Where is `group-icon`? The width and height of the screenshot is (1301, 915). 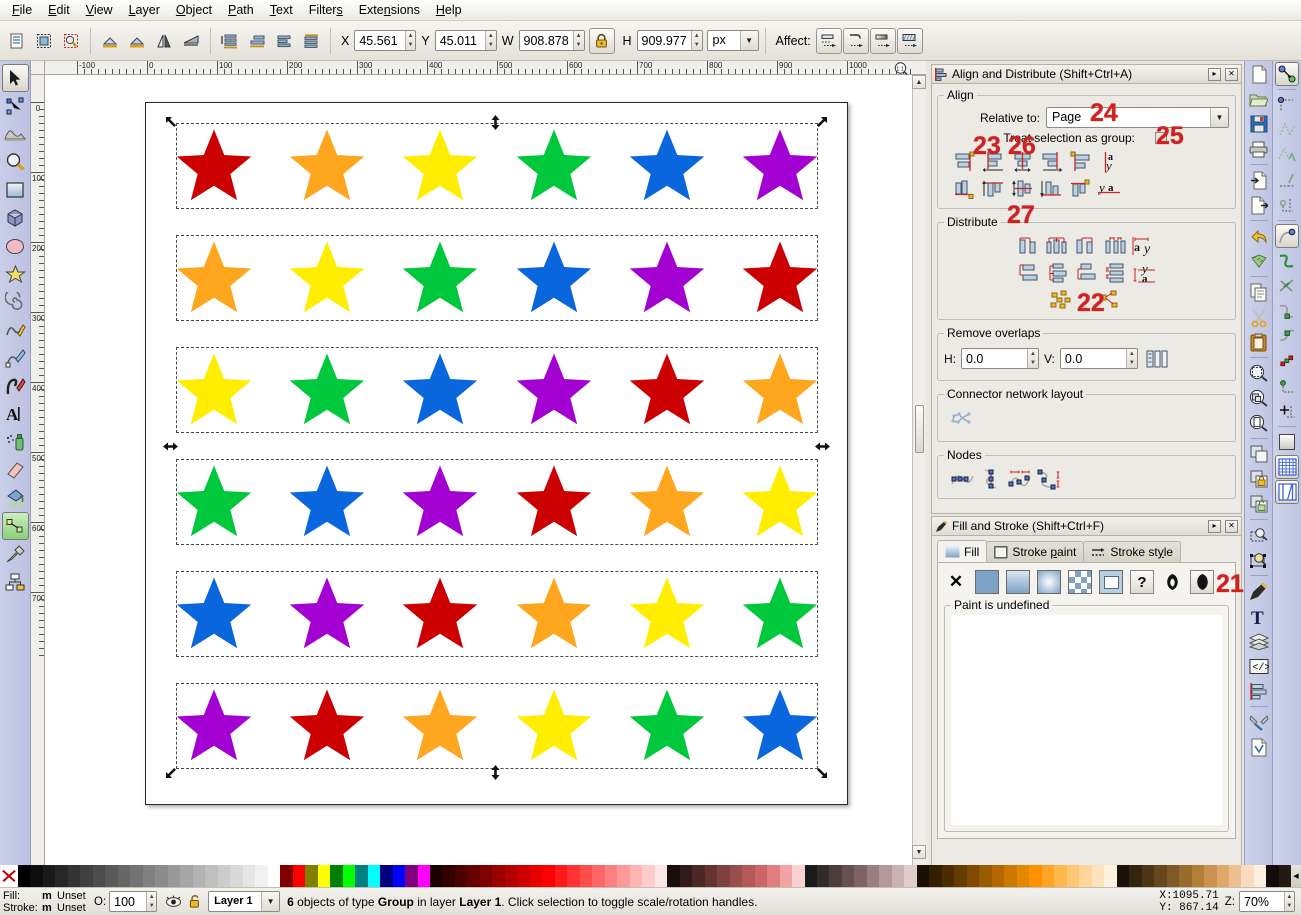
group-icon is located at coordinates (1259, 479).